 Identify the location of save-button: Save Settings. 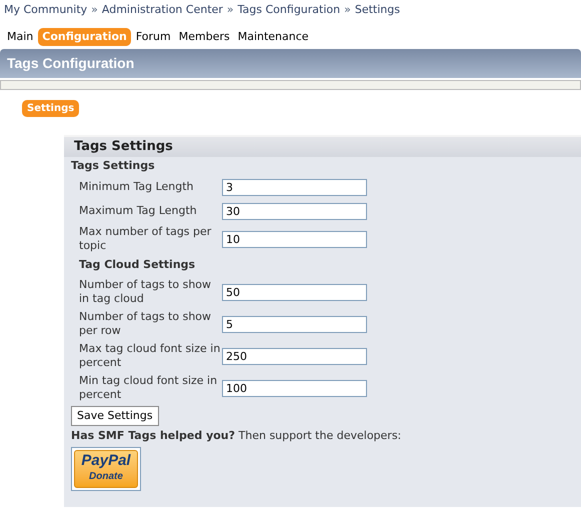
(115, 416).